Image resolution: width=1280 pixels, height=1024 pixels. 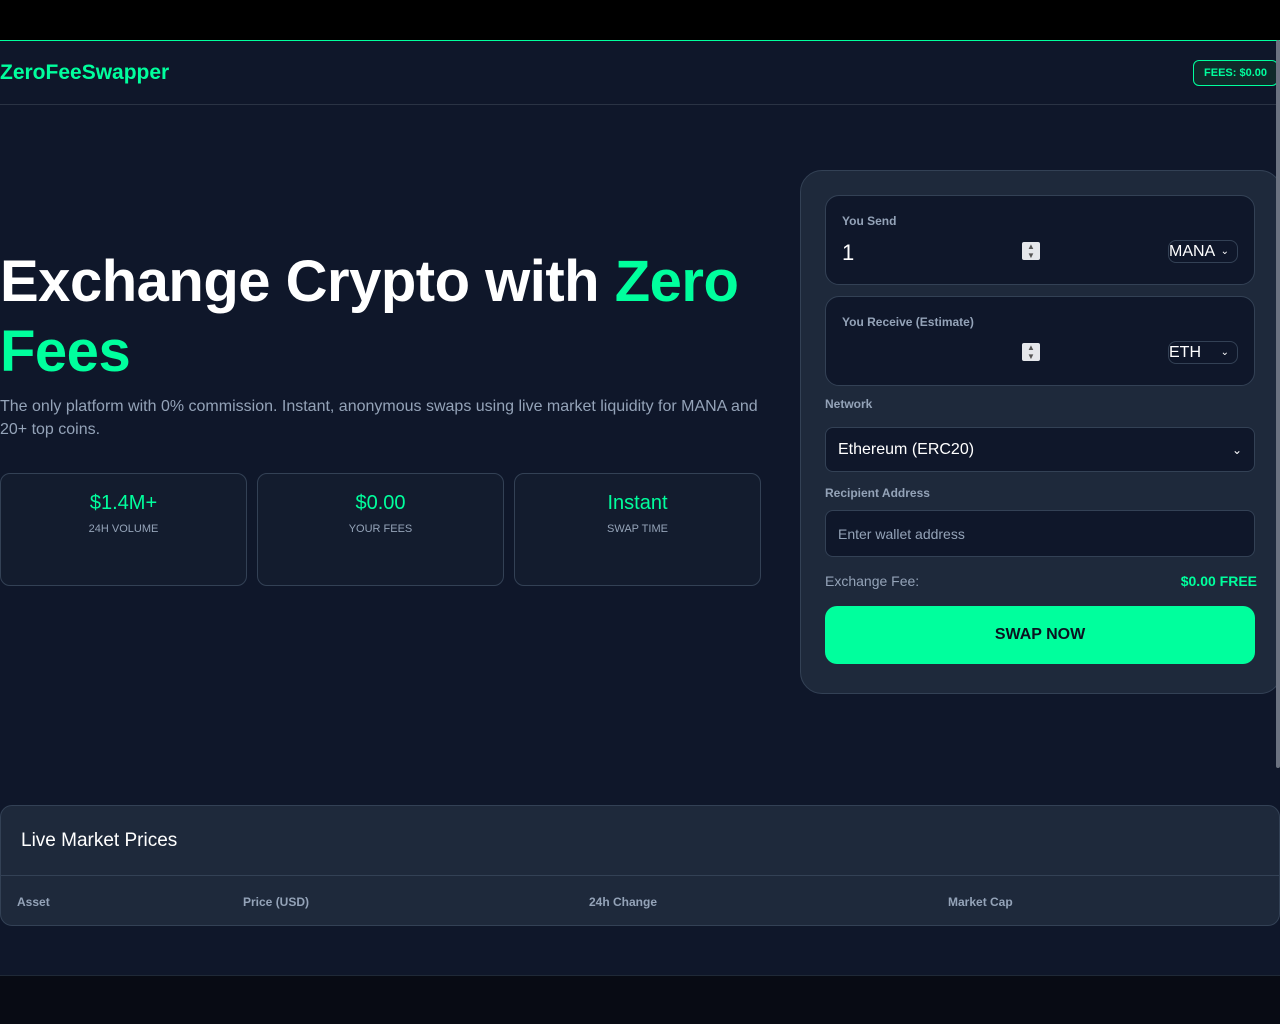 I want to click on recipient-label: Recipient Address, so click(x=877, y=493).